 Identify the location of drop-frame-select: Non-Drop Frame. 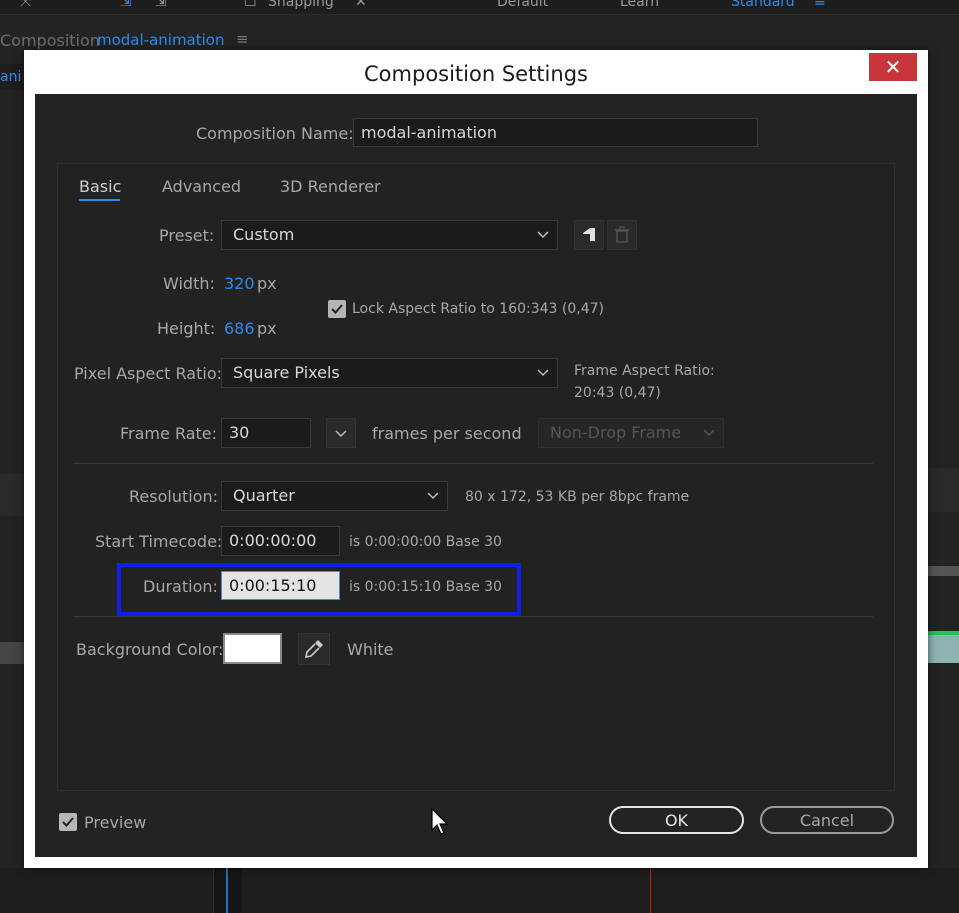
(631, 433).